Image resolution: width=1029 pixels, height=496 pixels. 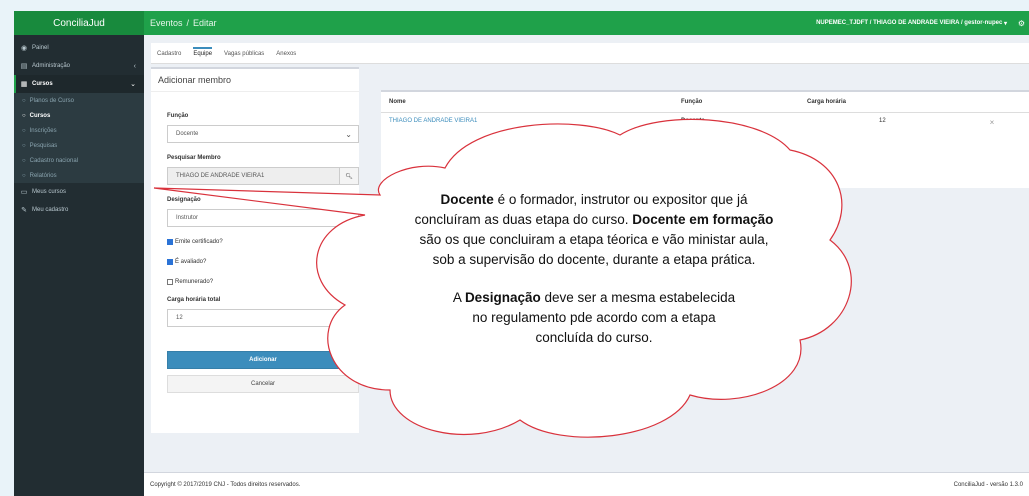 I want to click on callout-text-span: A, so click(x=457, y=297).